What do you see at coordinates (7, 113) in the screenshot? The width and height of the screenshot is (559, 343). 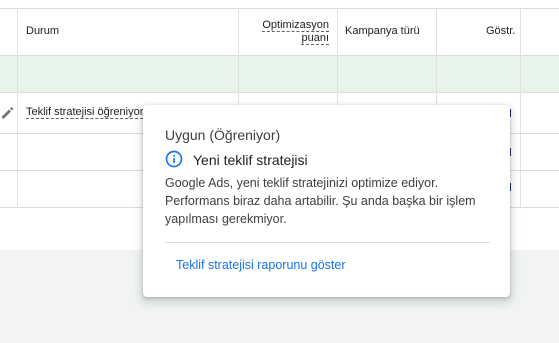 I see `edit-pencil-icon` at bounding box center [7, 113].